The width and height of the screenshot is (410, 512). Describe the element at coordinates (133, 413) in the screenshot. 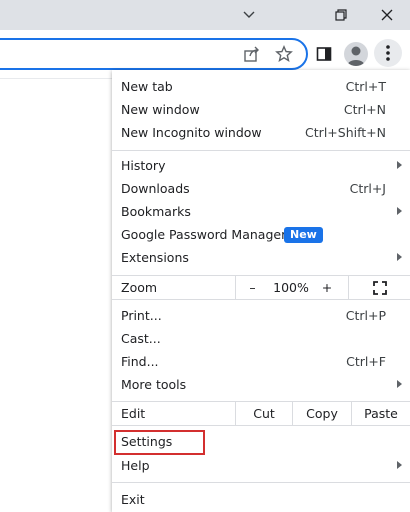

I see `edit-label: Edit` at that location.